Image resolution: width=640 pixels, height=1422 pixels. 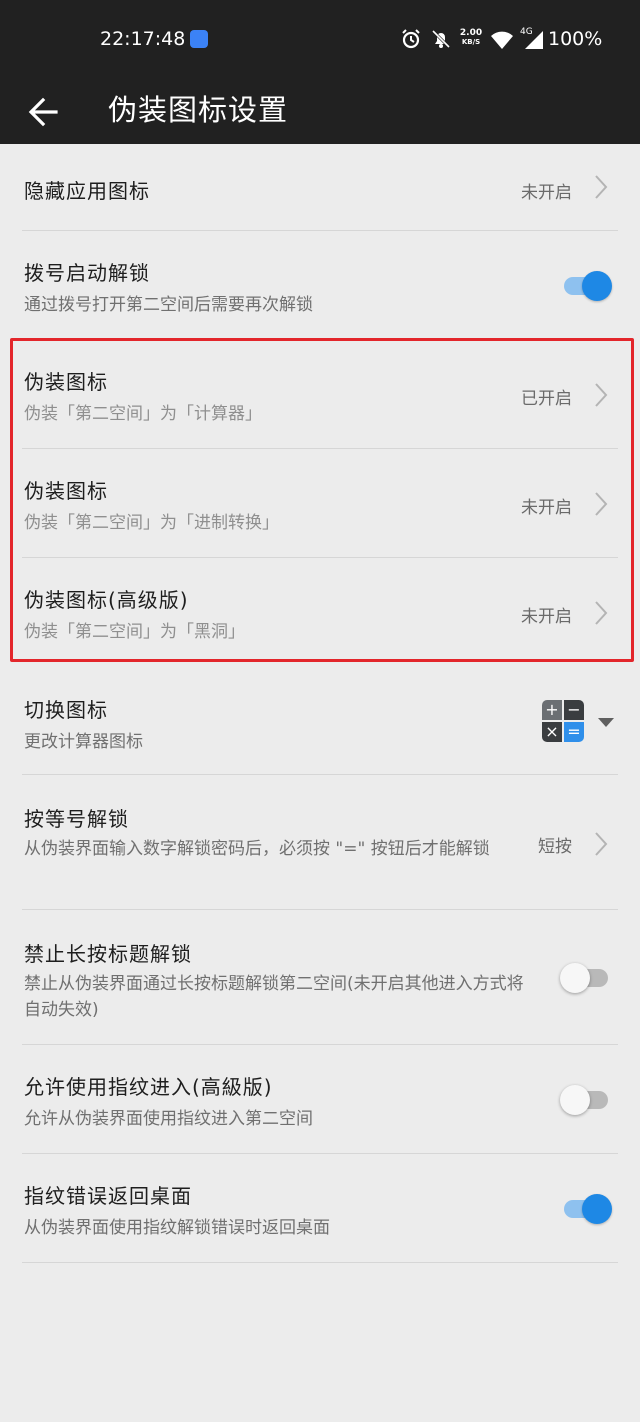 I want to click on setting-title: 按等号解锁, so click(x=76, y=819).